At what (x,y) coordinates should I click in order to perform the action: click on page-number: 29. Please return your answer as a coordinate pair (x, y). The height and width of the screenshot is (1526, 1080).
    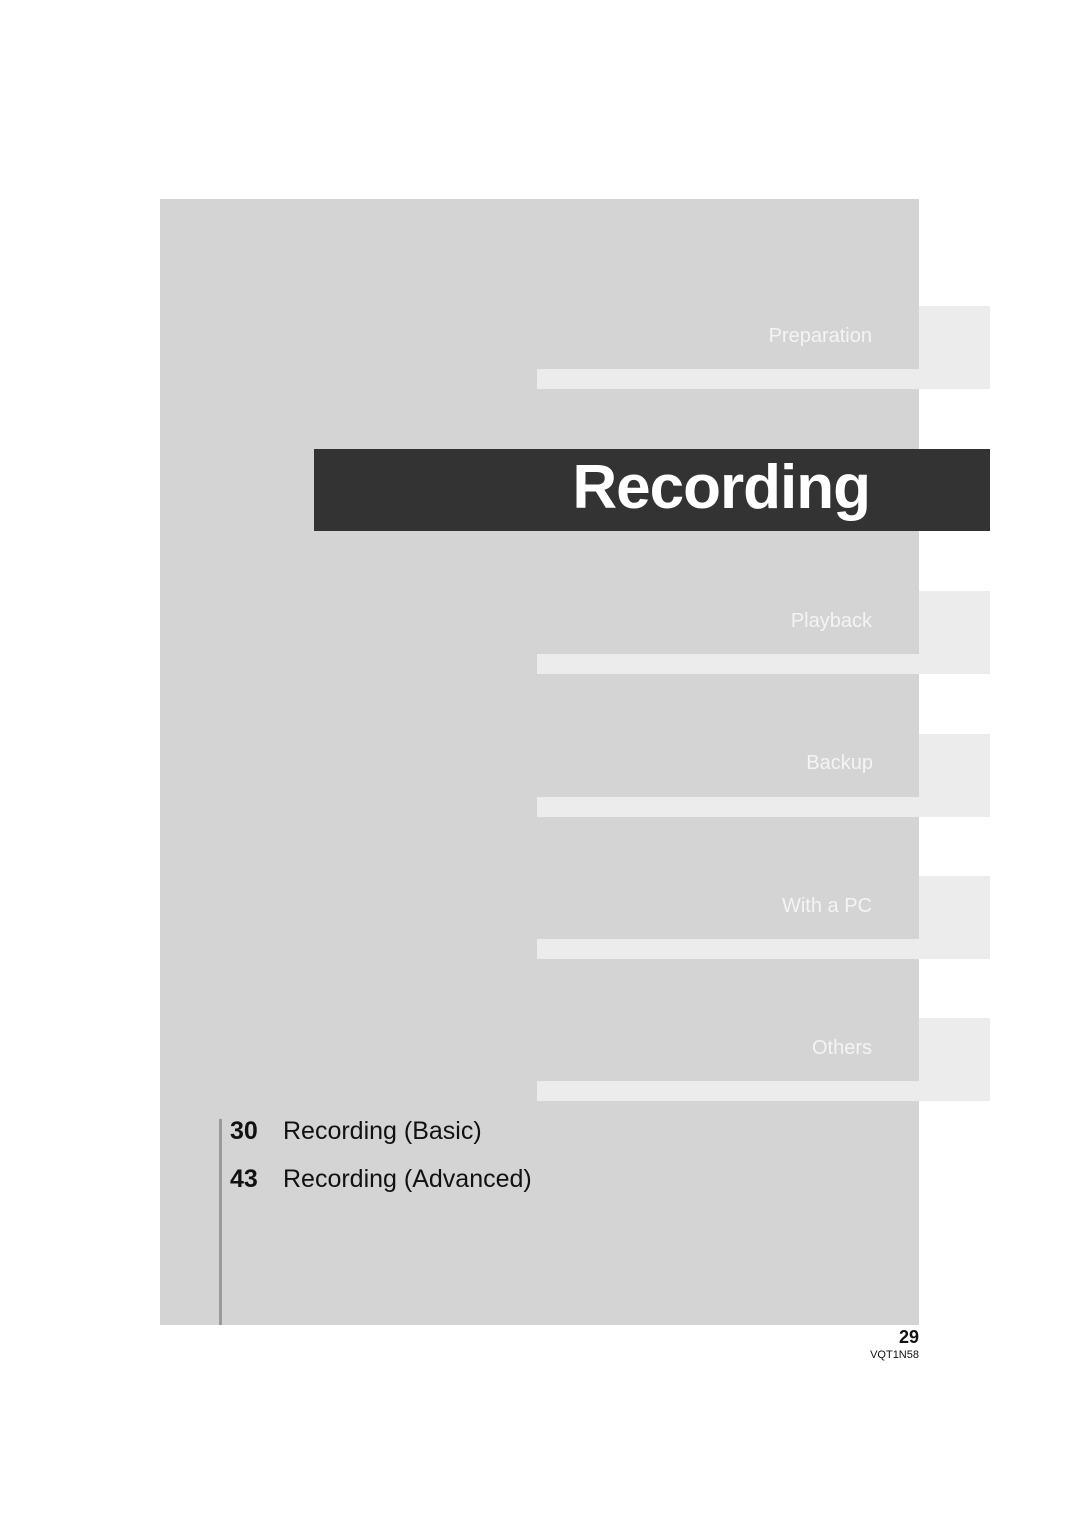
    Looking at the image, I should click on (908, 1337).